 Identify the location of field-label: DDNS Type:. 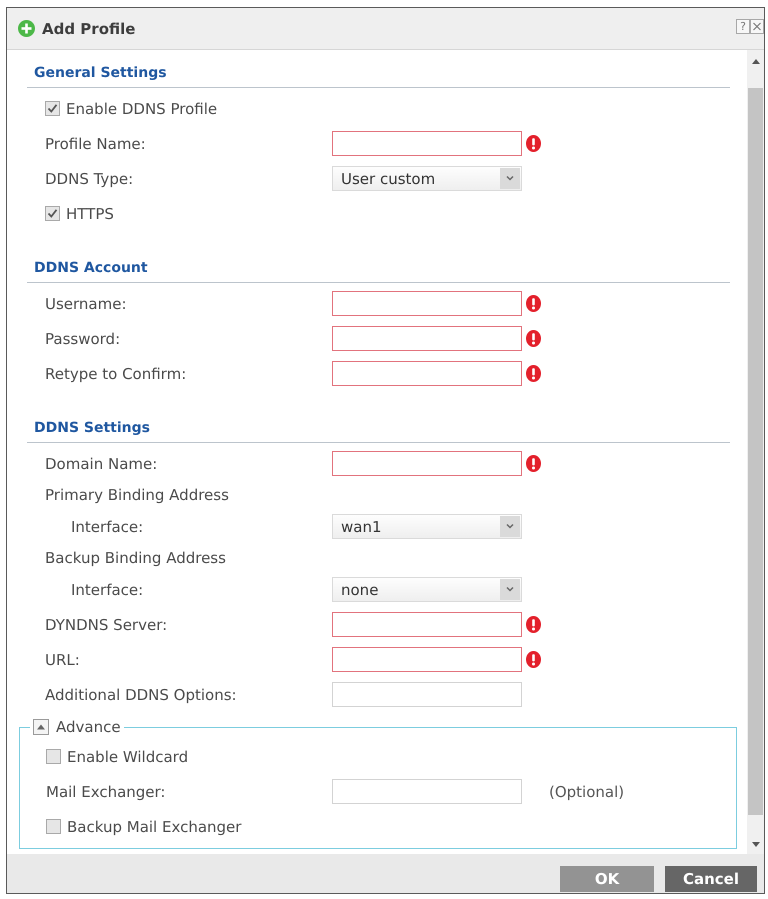
(89, 179).